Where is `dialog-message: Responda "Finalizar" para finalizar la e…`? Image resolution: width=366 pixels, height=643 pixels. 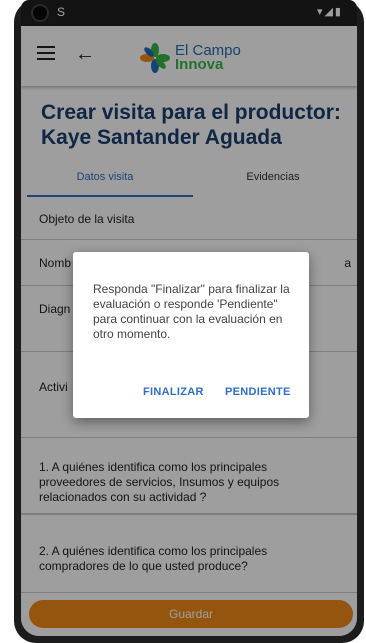
dialog-message: Responda "Finalizar" para finalizar la e… is located at coordinates (191, 311).